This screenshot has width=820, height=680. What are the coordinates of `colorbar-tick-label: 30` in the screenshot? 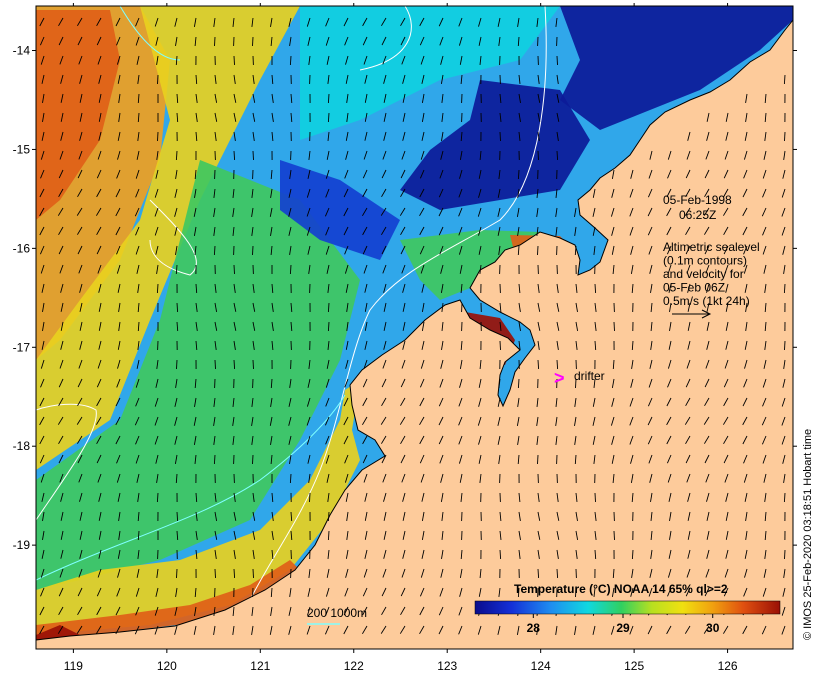 It's located at (713, 628).